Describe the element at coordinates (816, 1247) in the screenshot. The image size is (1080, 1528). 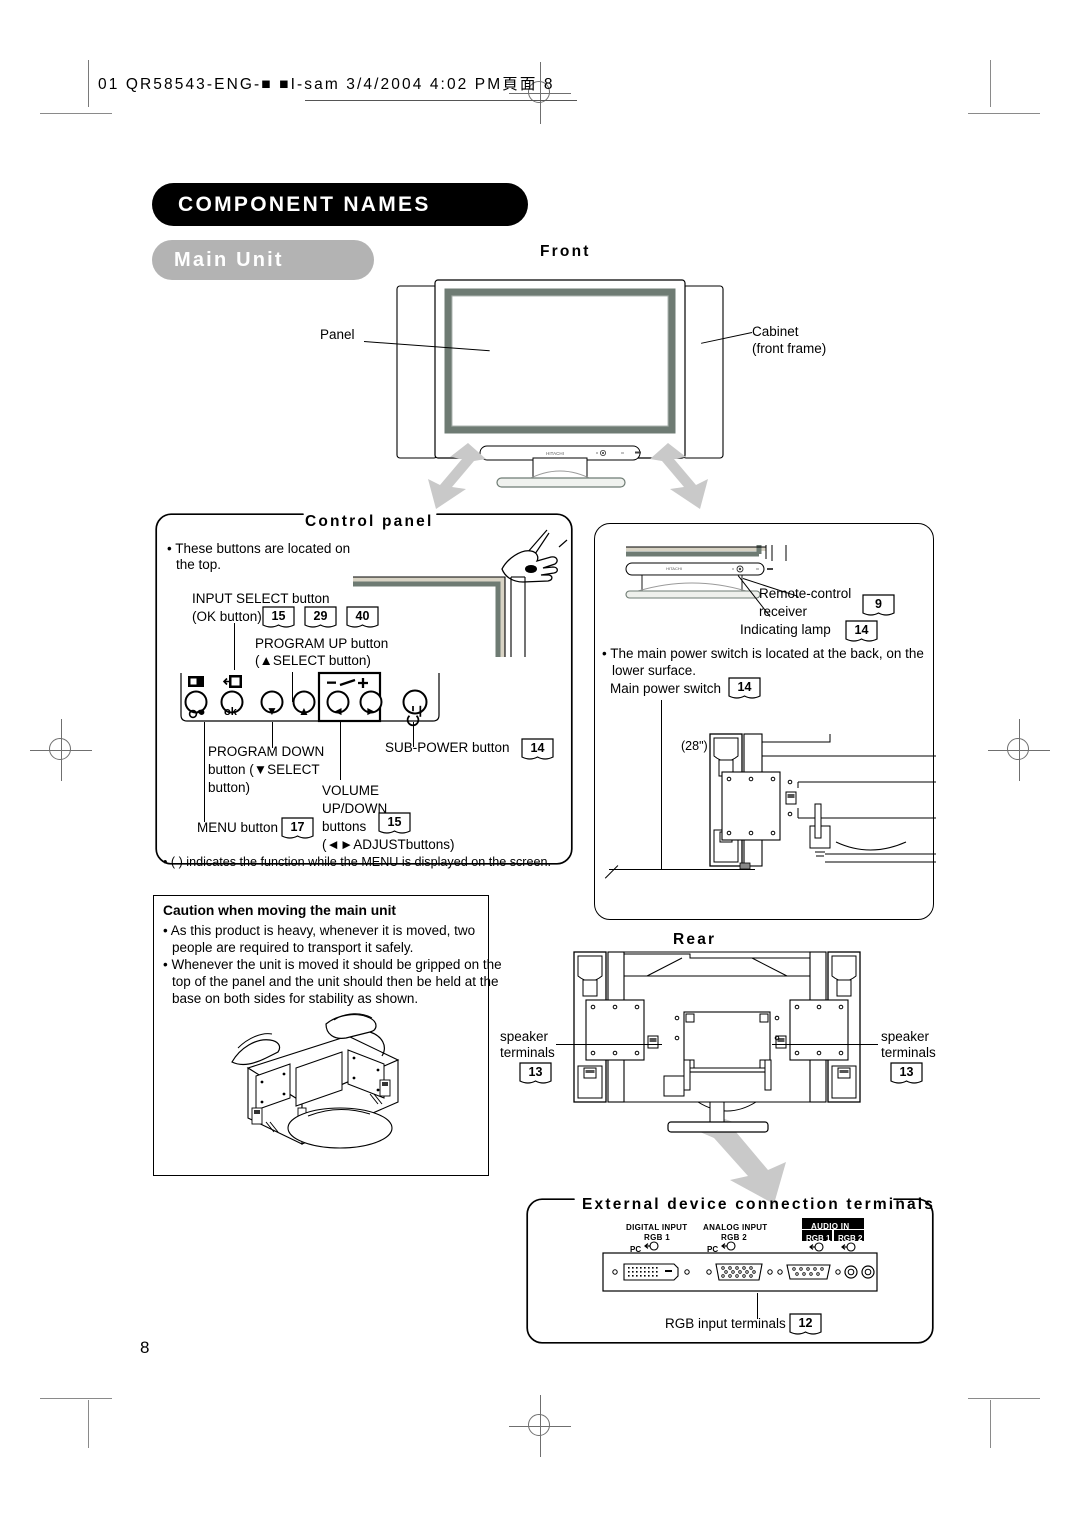
I see `audio-rgb1-connector-icon` at that location.